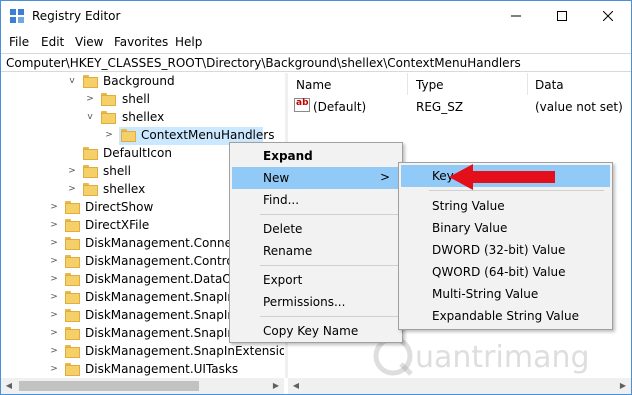 The height and width of the screenshot is (395, 632). Describe the element at coordinates (316, 42) in the screenshot. I see `menu-bar: File Edit View Favorites Help` at that location.